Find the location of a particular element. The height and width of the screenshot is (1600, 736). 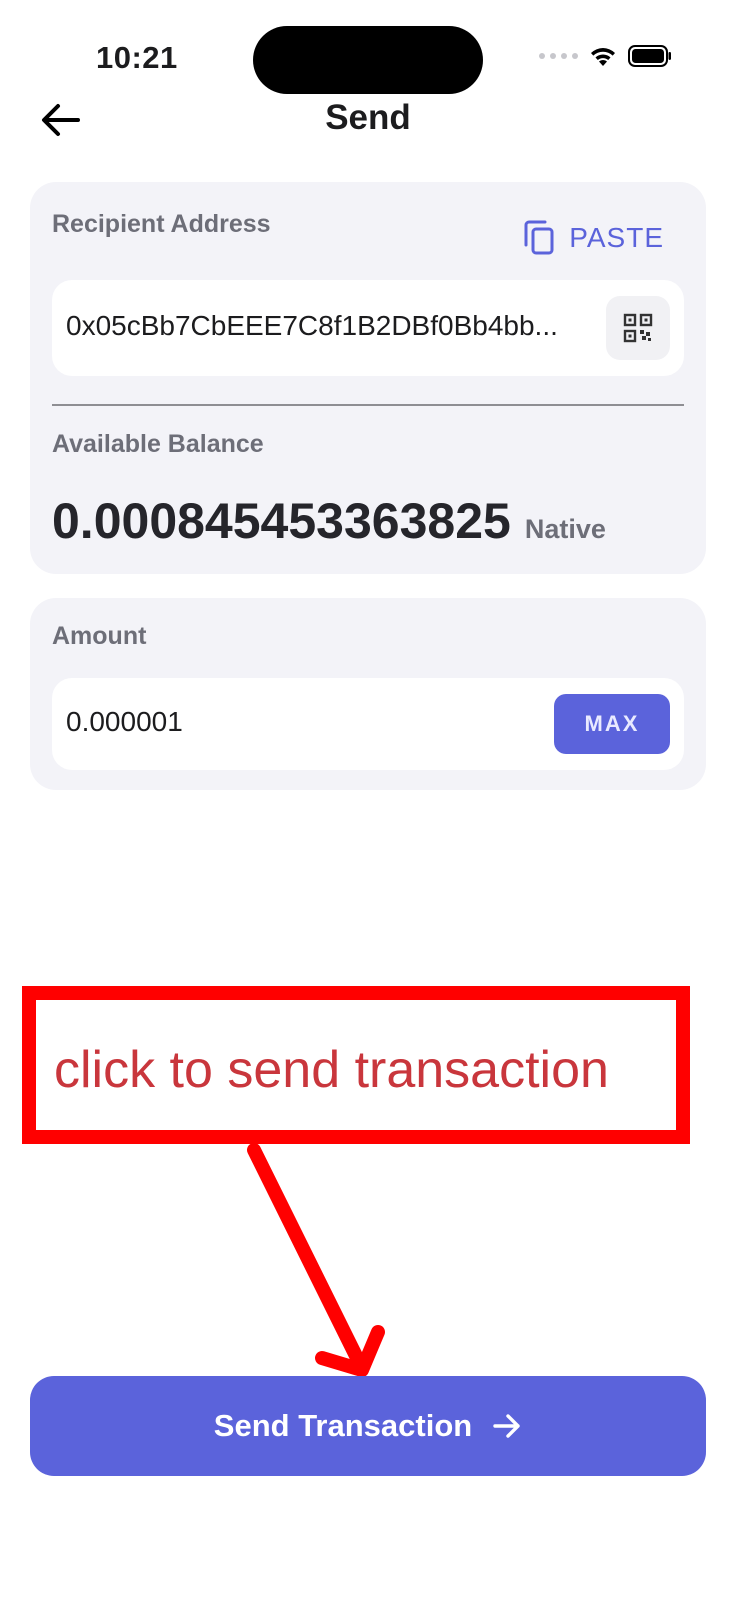

balance-value: 0.000845453363825 is located at coordinates (281, 521).